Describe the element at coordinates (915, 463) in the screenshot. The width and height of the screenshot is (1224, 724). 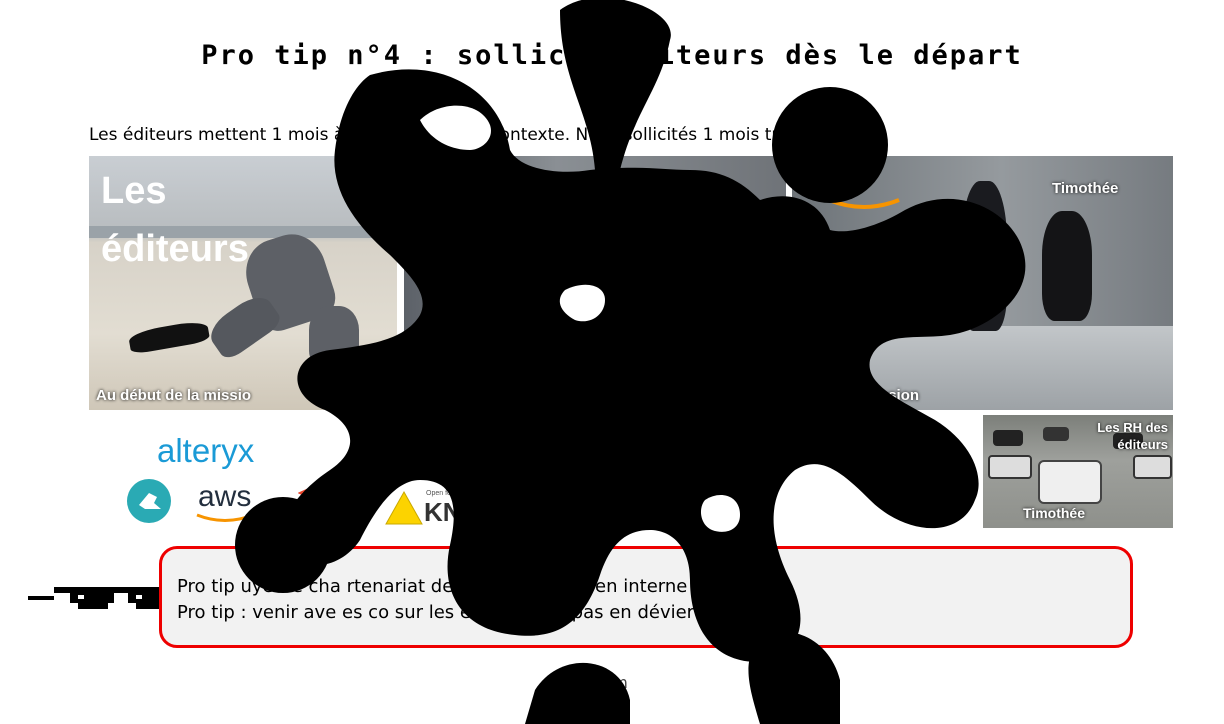
I see `side-text-line1: ntion au` at that location.